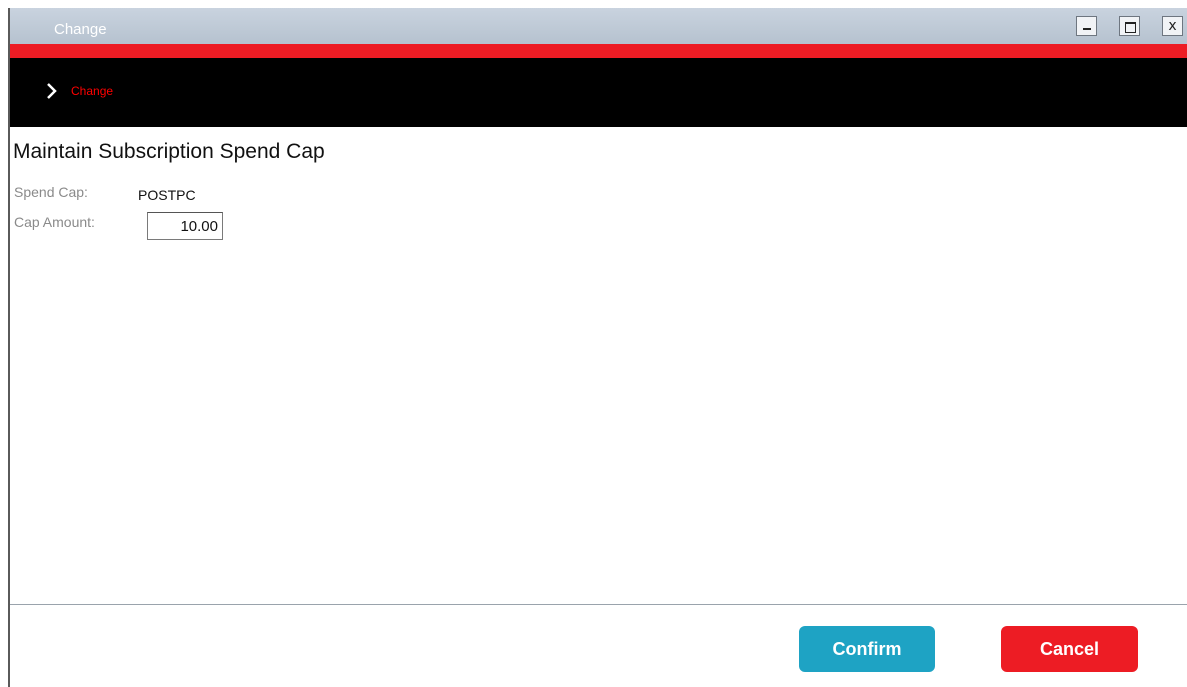 Image resolution: width=1187 pixels, height=687 pixels. What do you see at coordinates (51, 192) in the screenshot?
I see `spend-cap-label: Spend Cap:` at bounding box center [51, 192].